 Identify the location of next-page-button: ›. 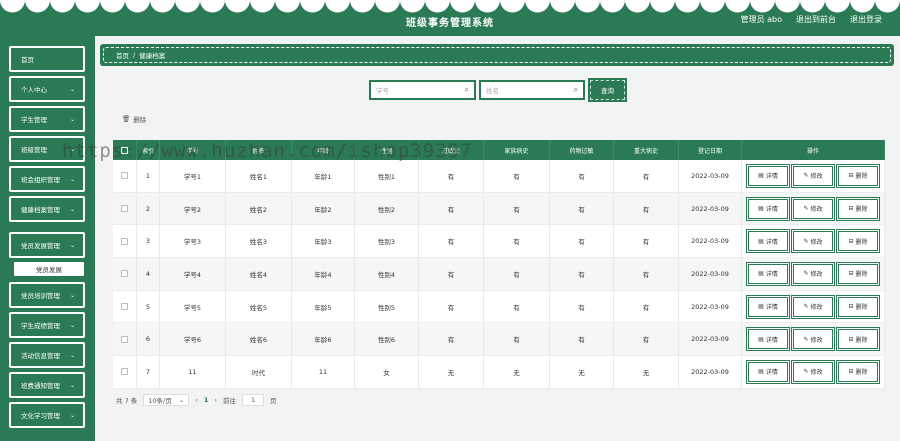
(215, 400).